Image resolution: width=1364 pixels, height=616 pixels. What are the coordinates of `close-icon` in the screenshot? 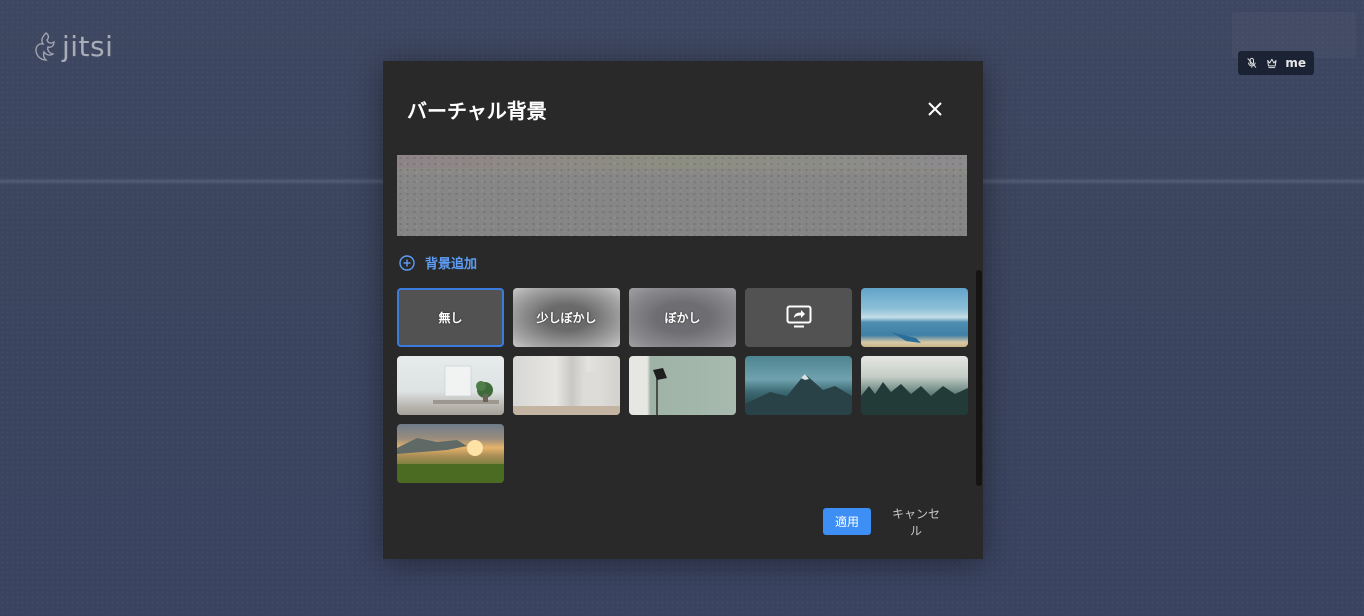 It's located at (935, 109).